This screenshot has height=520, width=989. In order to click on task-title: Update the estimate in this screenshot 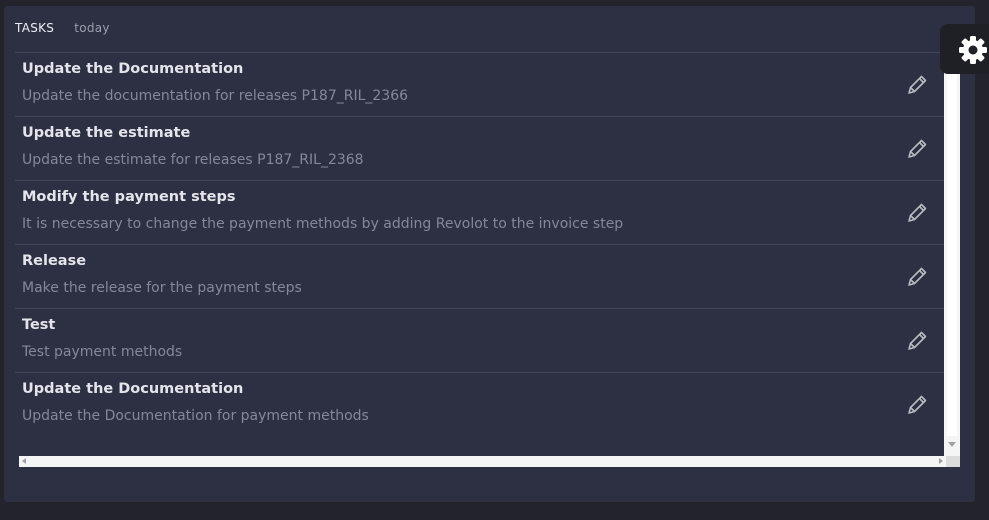, I will do `click(106, 133)`.